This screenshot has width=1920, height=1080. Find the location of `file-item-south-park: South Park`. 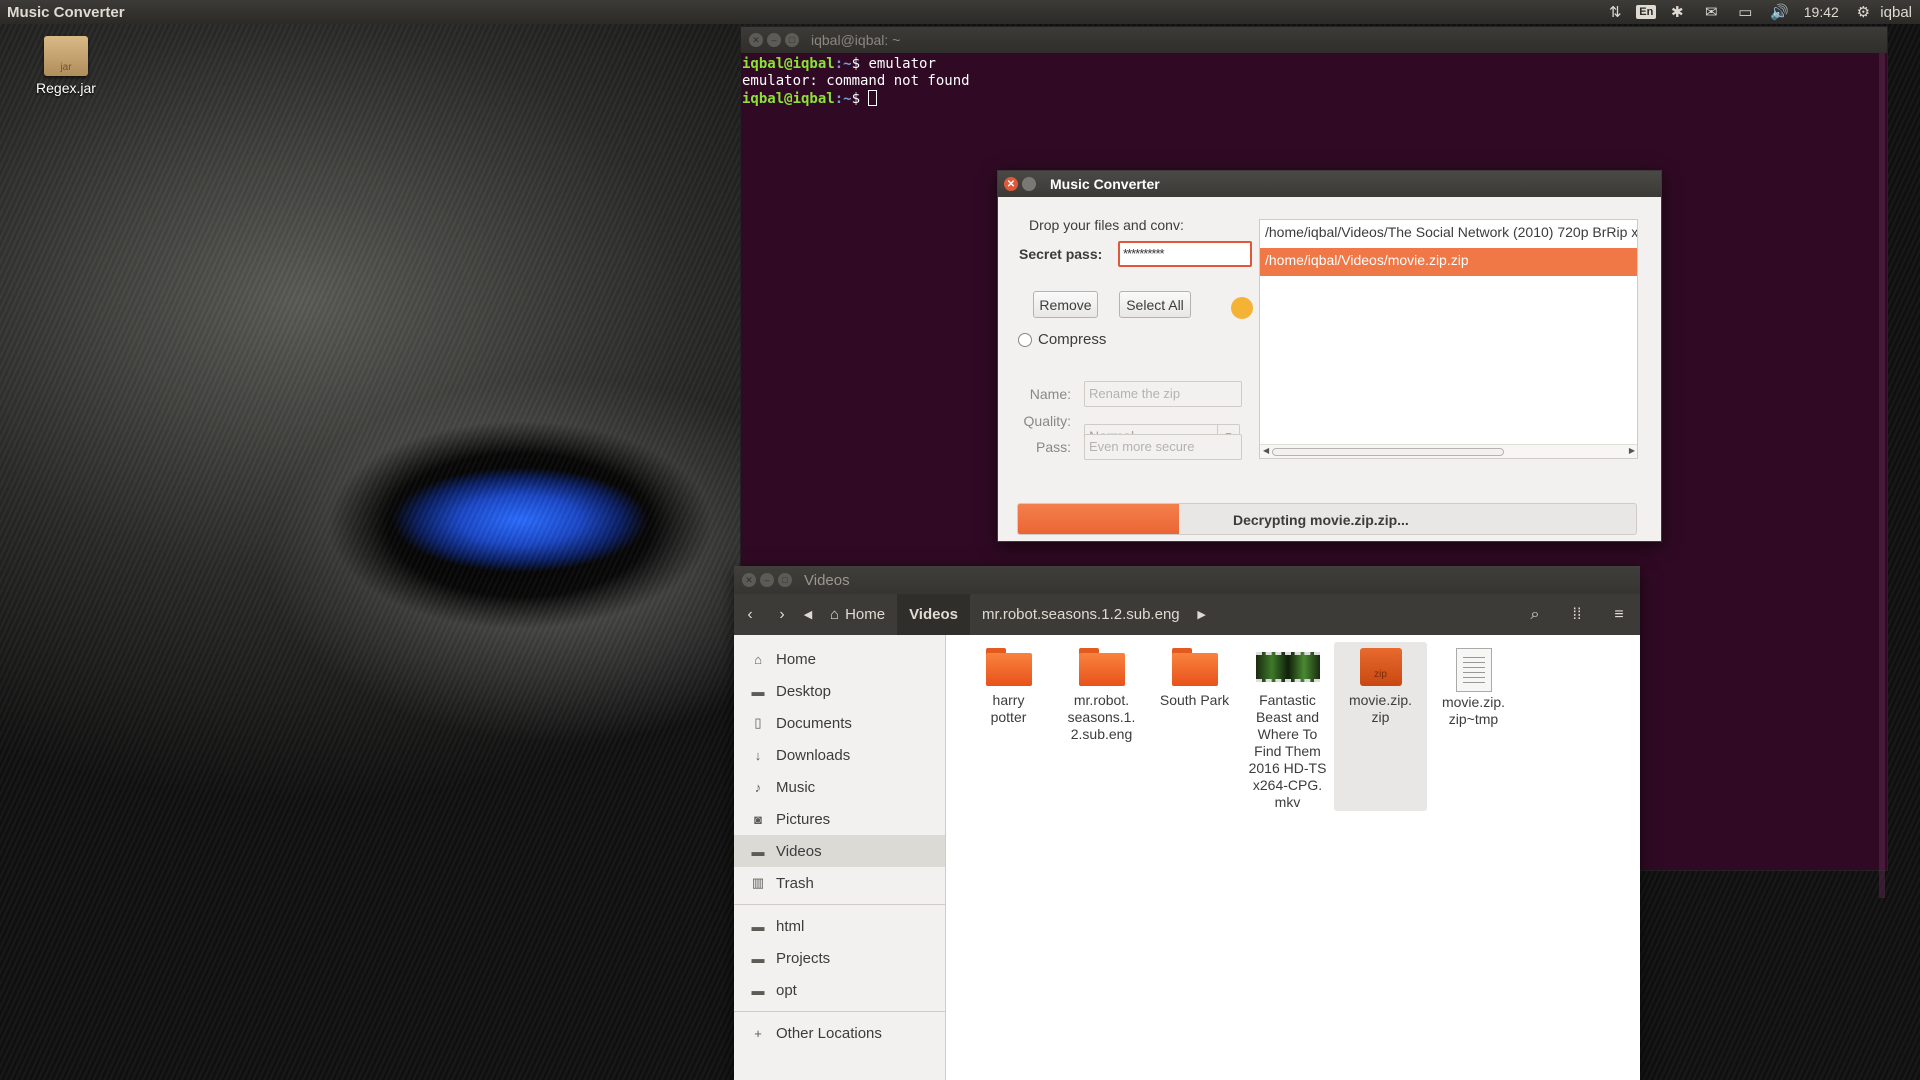

file-item-south-park: South Park is located at coordinates (1194, 726).